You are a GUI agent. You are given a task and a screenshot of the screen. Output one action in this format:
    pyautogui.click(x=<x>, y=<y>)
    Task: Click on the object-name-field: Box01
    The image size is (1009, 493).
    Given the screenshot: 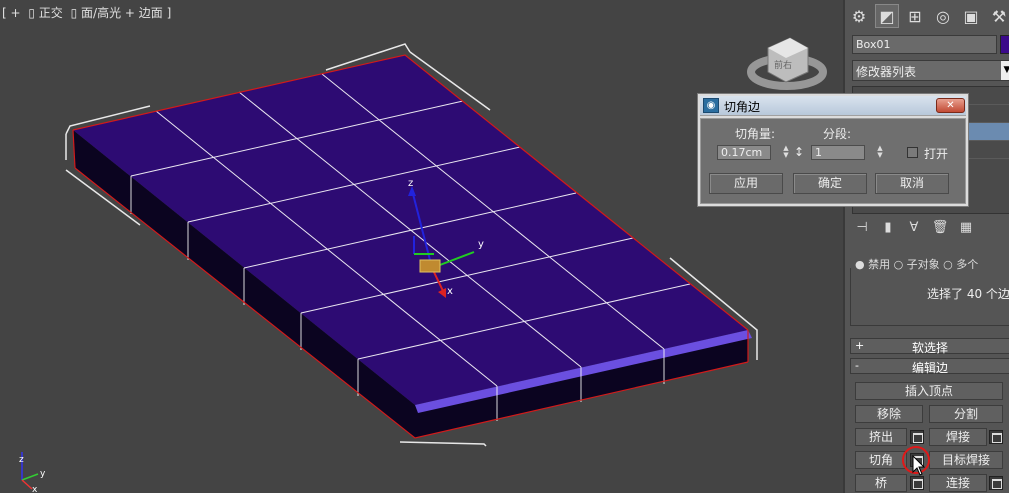 What is the action you would take?
    pyautogui.click(x=924, y=44)
    